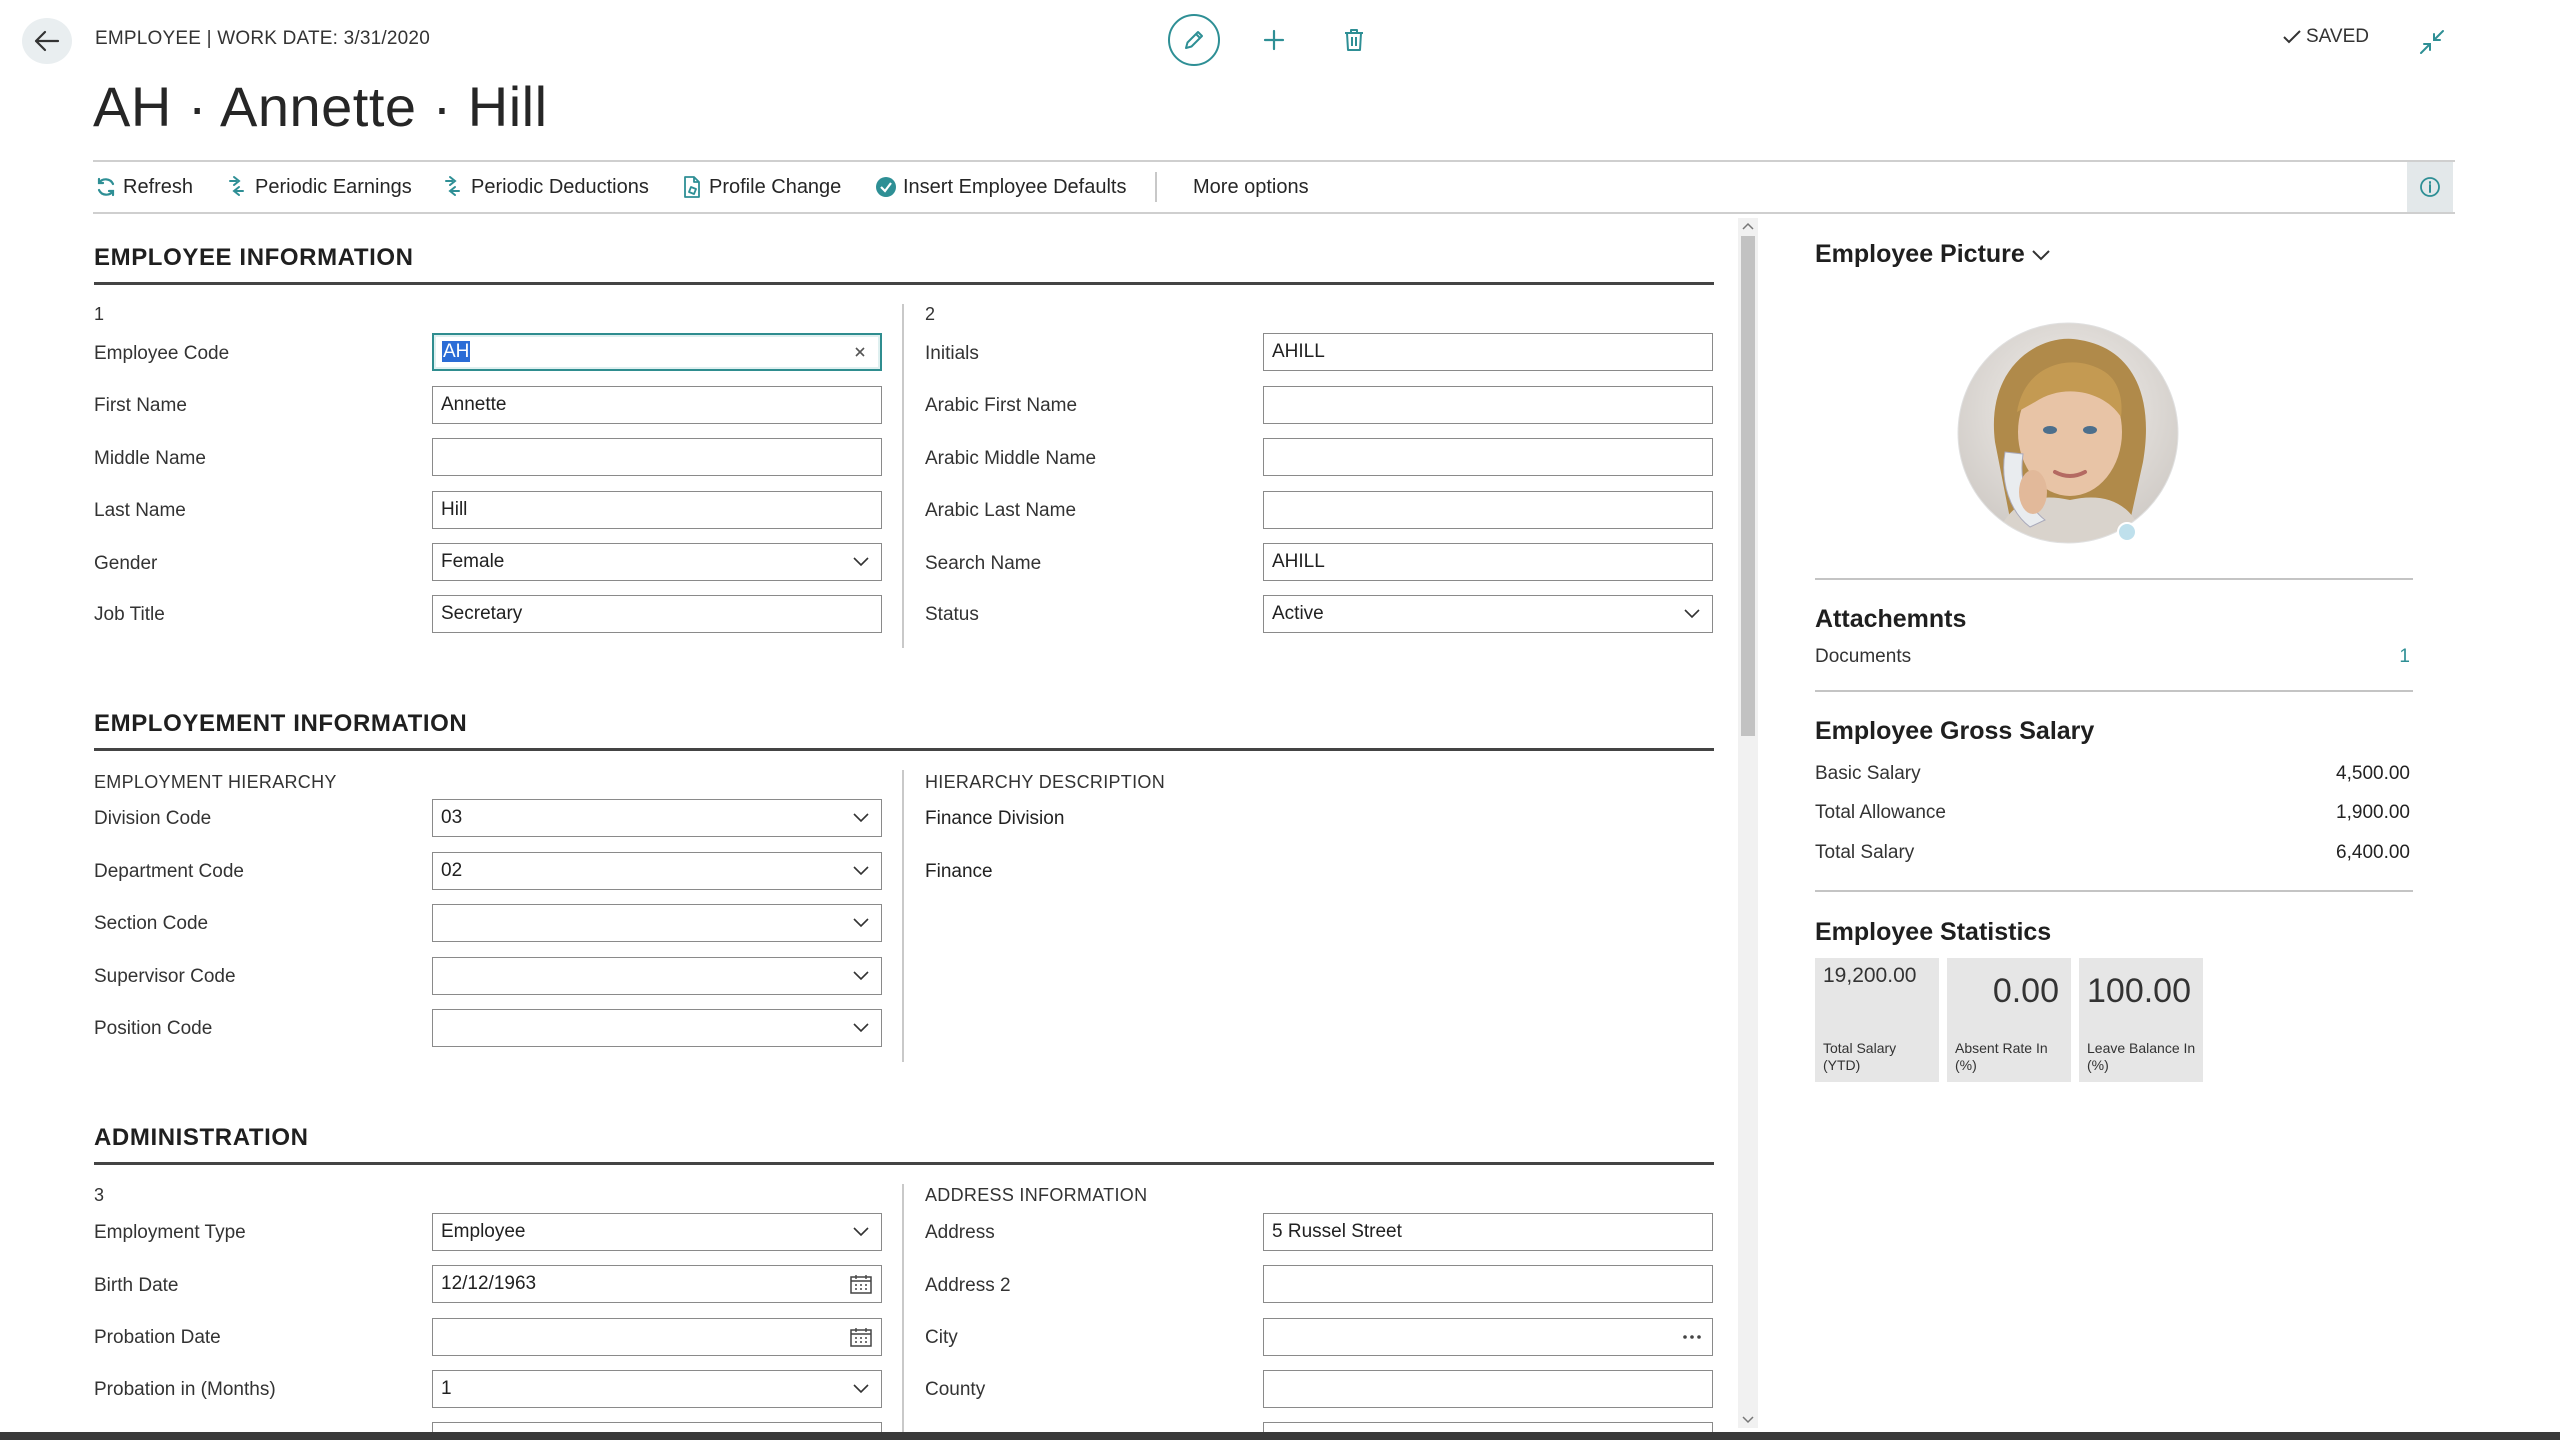 The height and width of the screenshot is (1440, 2560). I want to click on supervisor-code-select, so click(657, 976).